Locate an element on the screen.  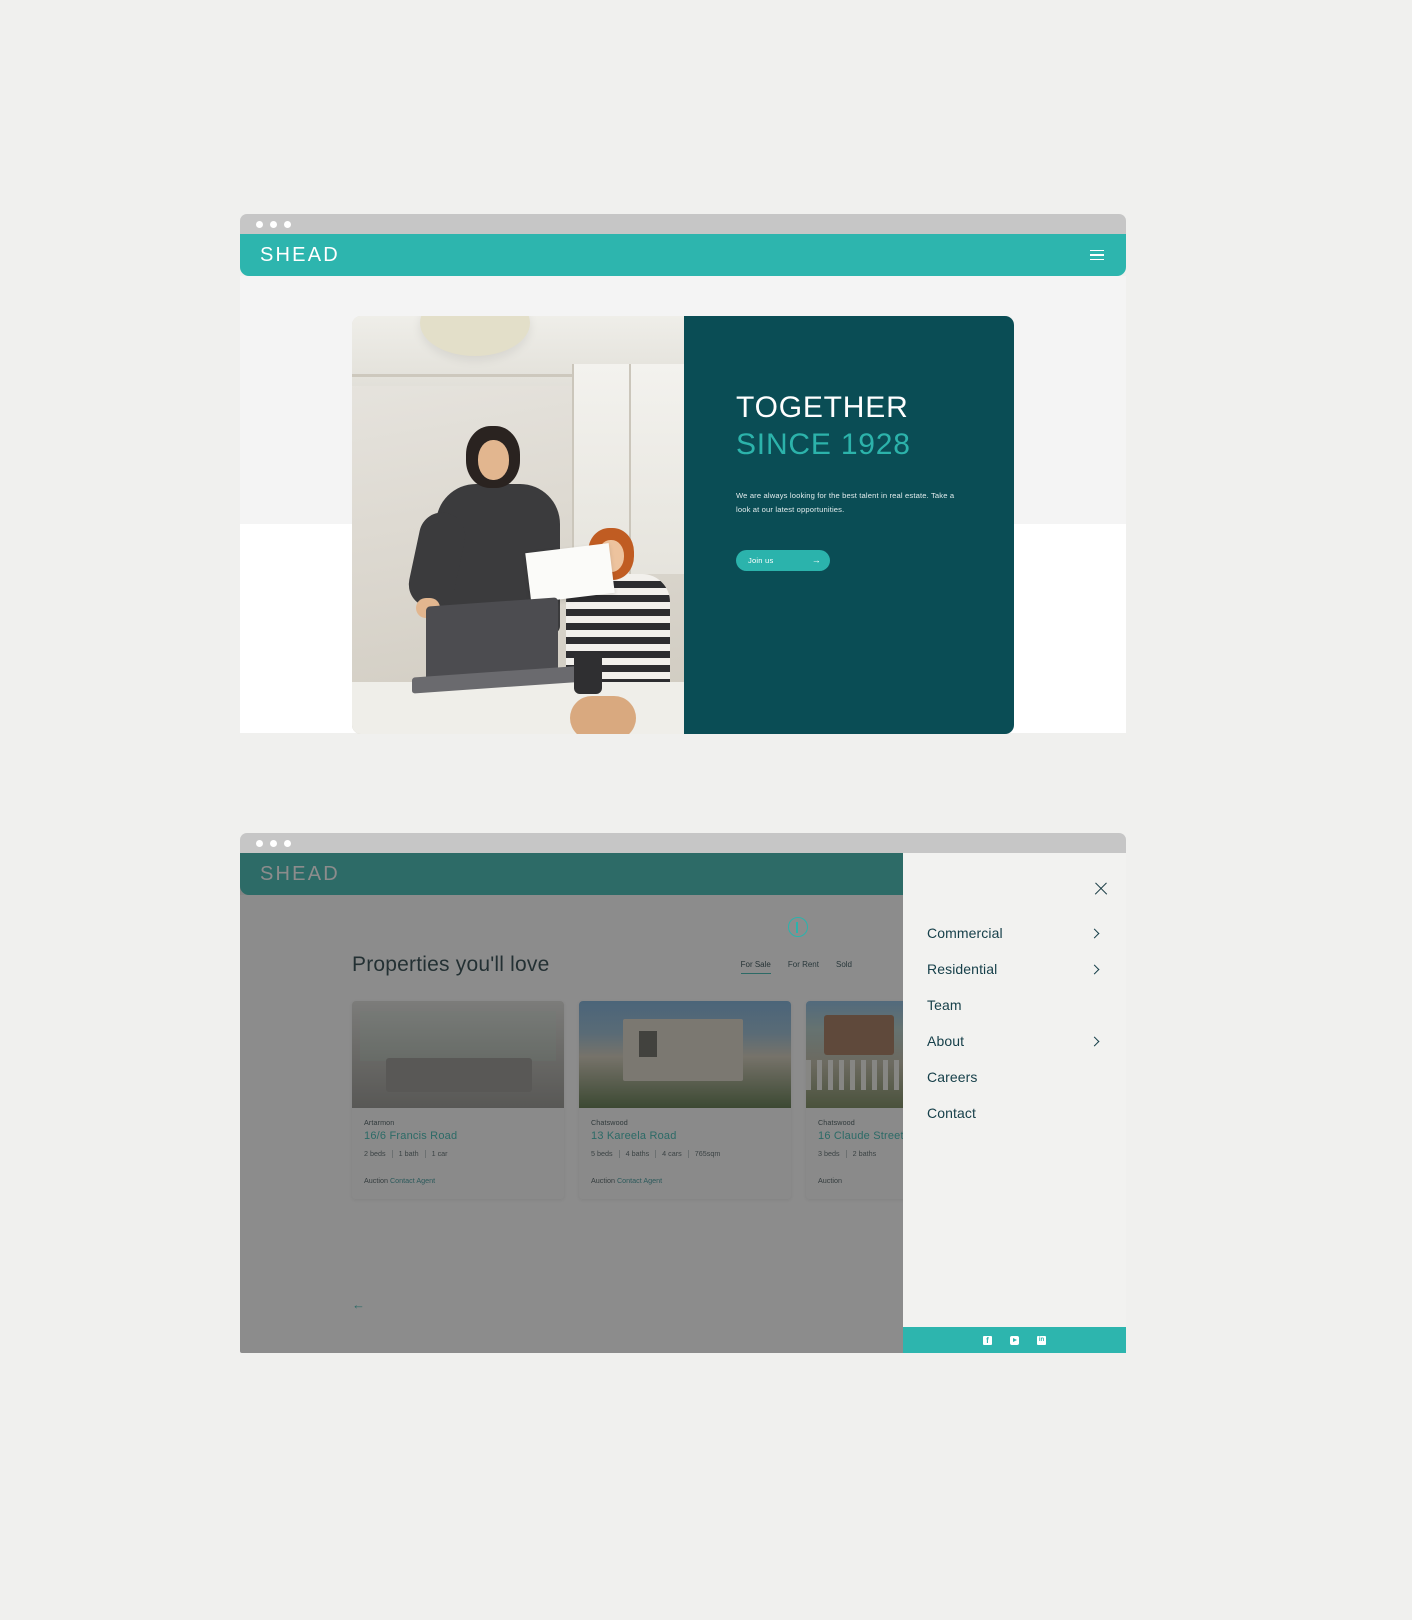
menu-item-commercial: Commercial is located at coordinates (1014, 933).